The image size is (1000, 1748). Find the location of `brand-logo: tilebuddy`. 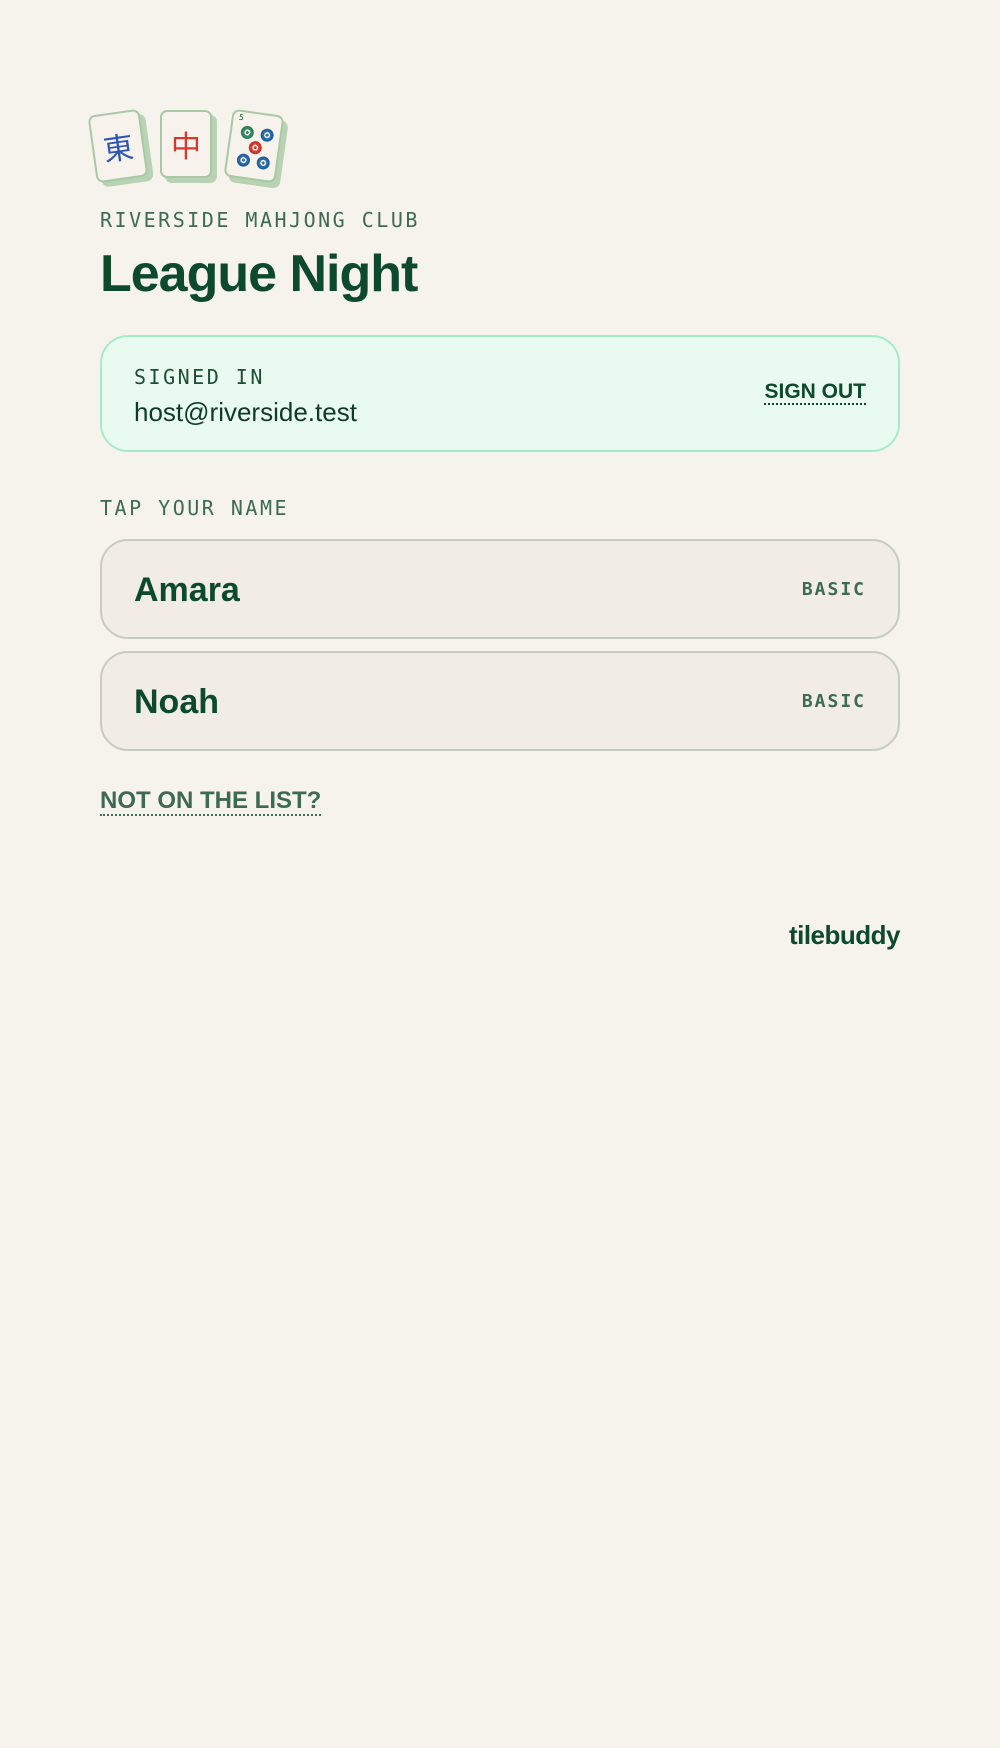

brand-logo: tilebuddy is located at coordinates (844, 935).